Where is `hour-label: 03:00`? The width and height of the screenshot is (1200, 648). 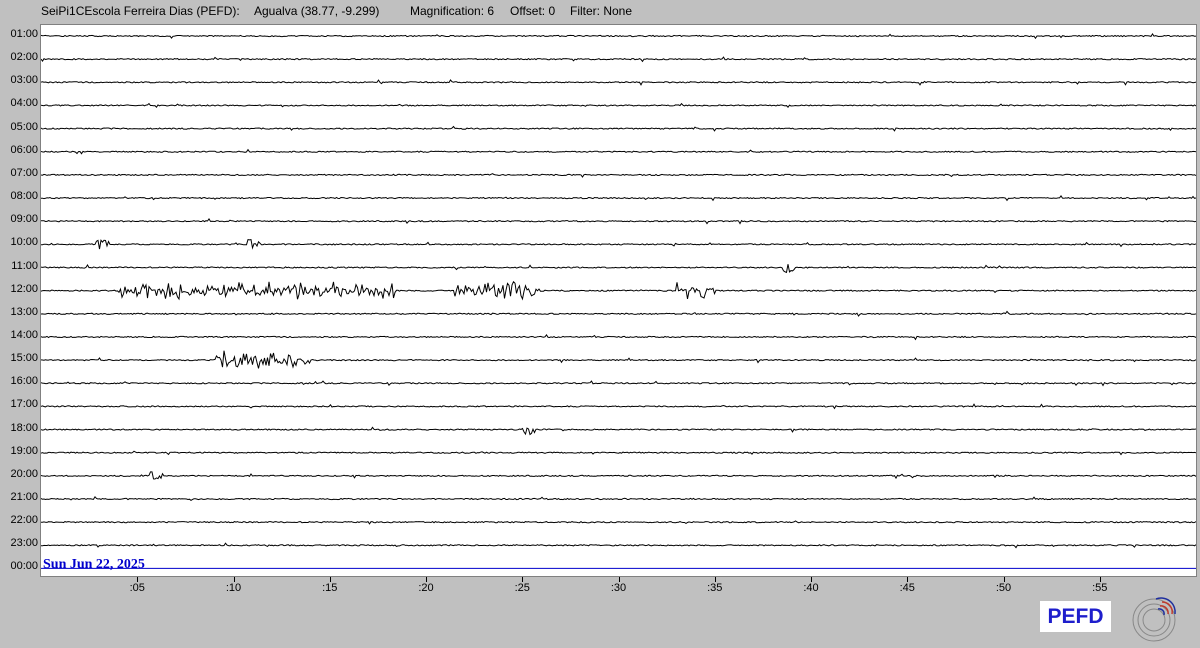
hour-label: 03:00 is located at coordinates (24, 80).